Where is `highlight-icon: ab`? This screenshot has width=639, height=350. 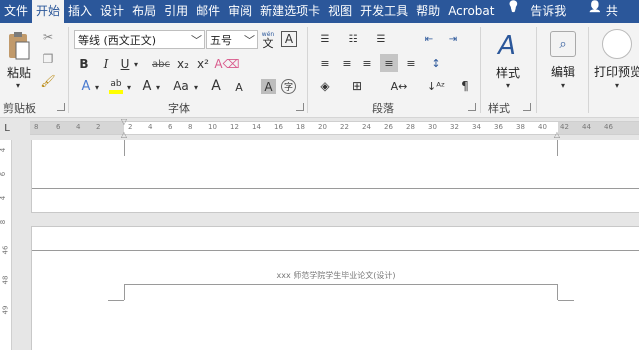 highlight-icon: ab is located at coordinates (116, 86).